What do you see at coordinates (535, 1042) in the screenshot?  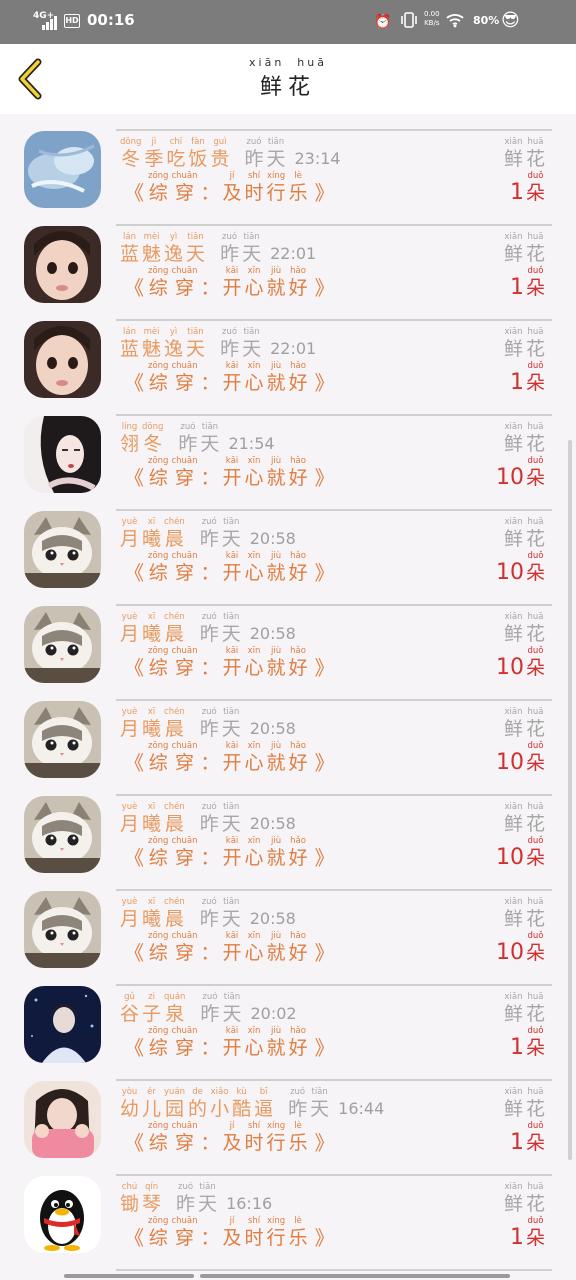 I see `unit-char: duǒ 朵` at bounding box center [535, 1042].